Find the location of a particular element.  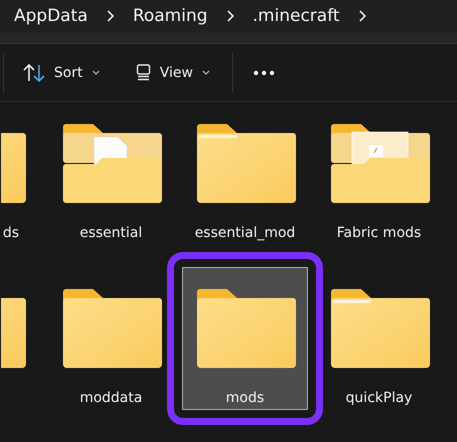

folder-name: mods is located at coordinates (245, 398).